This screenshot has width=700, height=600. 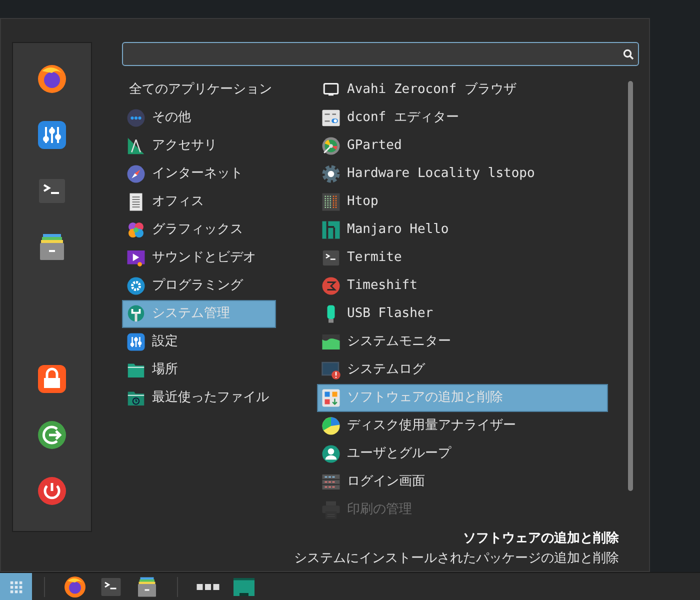 What do you see at coordinates (456, 559) in the screenshot?
I see `description-text: システムにインストールされたパッケージの追加と削除` at bounding box center [456, 559].